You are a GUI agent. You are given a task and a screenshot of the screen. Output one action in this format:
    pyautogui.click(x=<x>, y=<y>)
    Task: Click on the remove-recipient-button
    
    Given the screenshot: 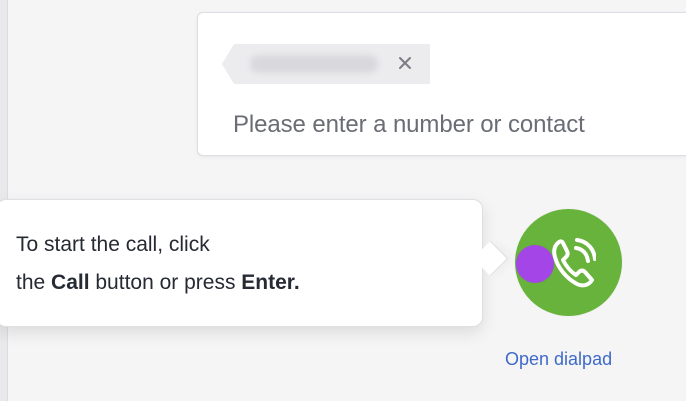 What is the action you would take?
    pyautogui.click(x=405, y=63)
    